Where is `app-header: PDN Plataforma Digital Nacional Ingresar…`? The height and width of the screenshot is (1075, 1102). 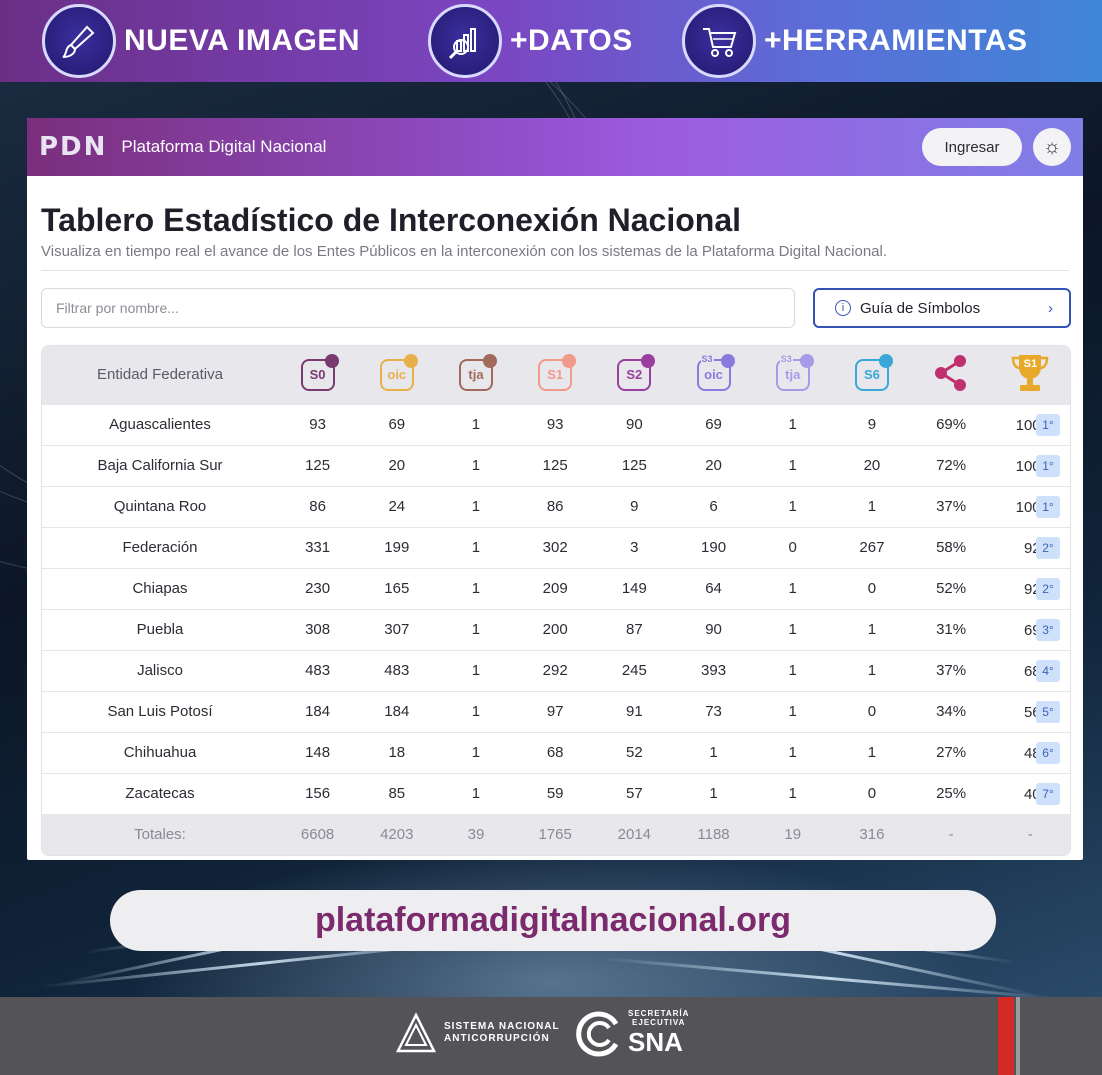 app-header: PDN Plataforma Digital Nacional Ingresar… is located at coordinates (555, 147).